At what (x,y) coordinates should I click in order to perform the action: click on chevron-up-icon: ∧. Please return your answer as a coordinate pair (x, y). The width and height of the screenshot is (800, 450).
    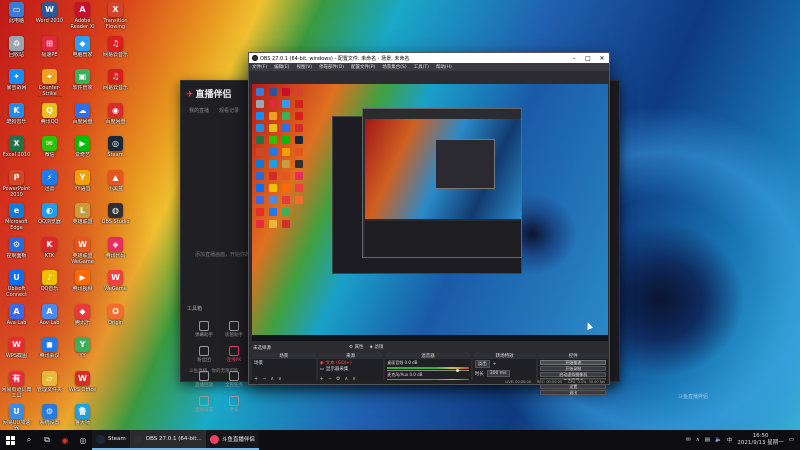
    Looking at the image, I should click on (698, 440).